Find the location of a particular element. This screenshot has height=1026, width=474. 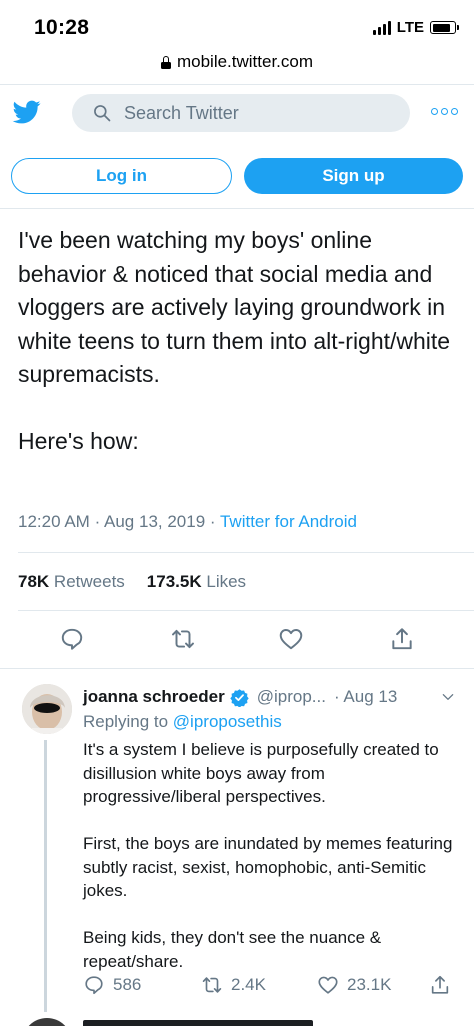

search-input: Search Twitter is located at coordinates (241, 113).